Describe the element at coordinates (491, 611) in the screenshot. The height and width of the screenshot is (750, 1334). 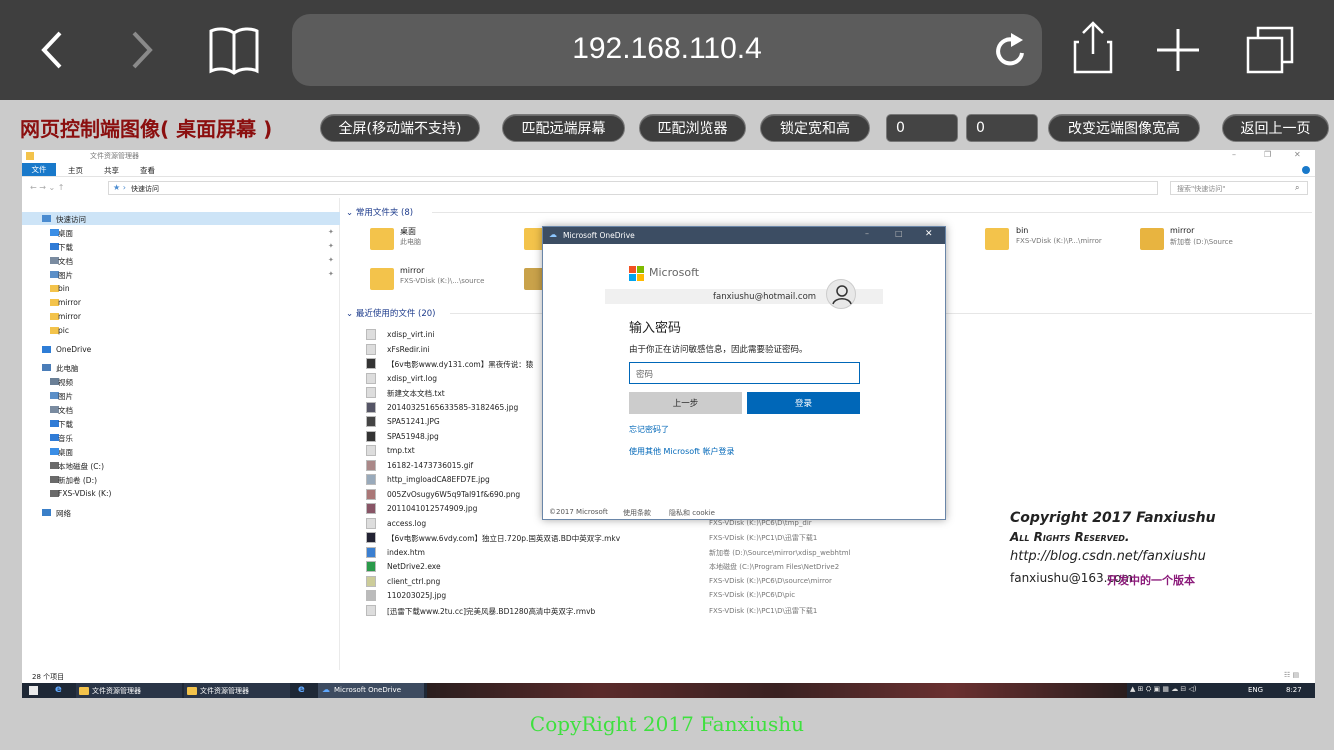
I see `recent-file-name: [迅雷下载www.2tu.cc]完美风暴.BD1280高清中英双字.rmvb` at that location.